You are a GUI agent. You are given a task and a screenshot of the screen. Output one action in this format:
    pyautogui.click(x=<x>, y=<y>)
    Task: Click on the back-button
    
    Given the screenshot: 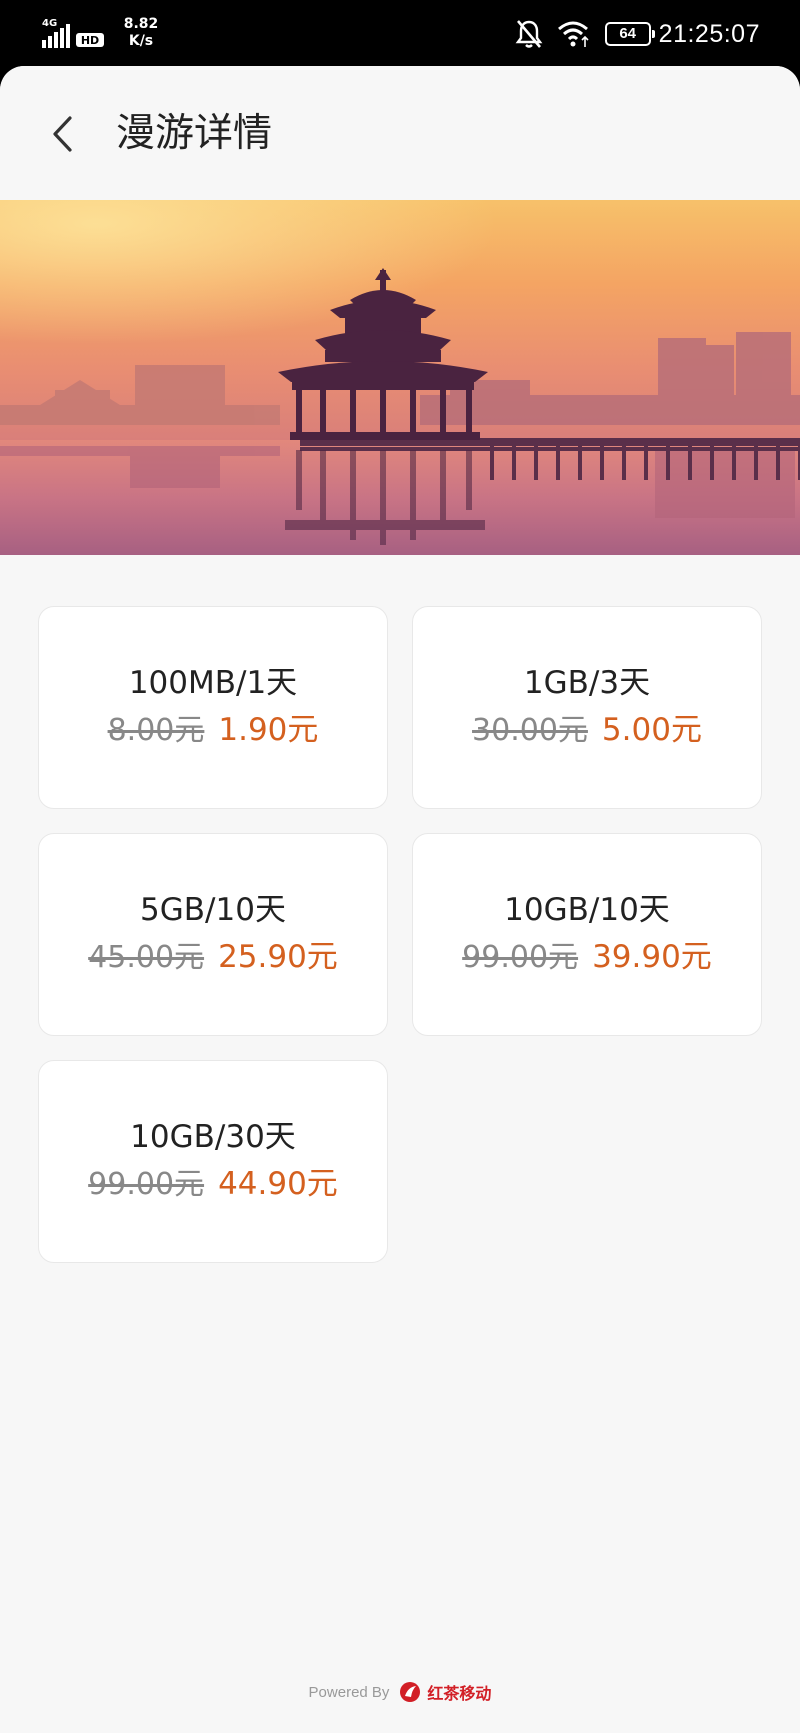 What is the action you would take?
    pyautogui.click(x=62, y=134)
    